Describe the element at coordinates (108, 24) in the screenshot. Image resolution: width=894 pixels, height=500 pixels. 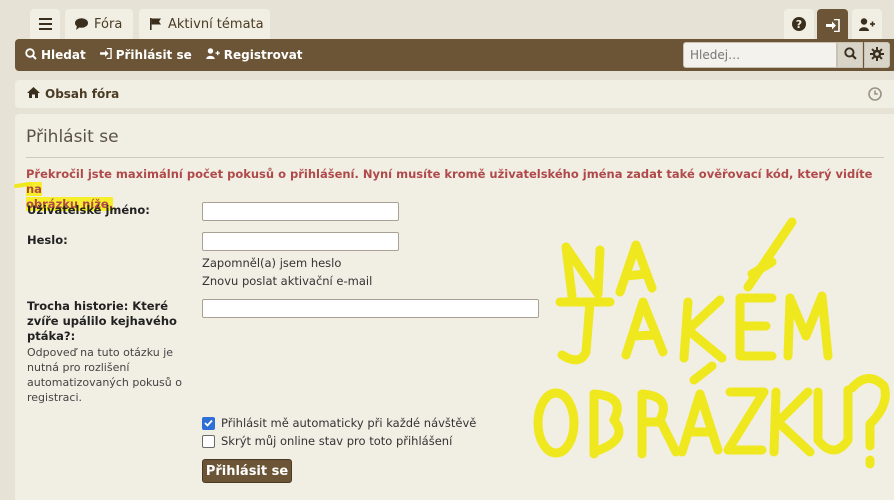
I see `tab-fora-label: Fóra` at that location.